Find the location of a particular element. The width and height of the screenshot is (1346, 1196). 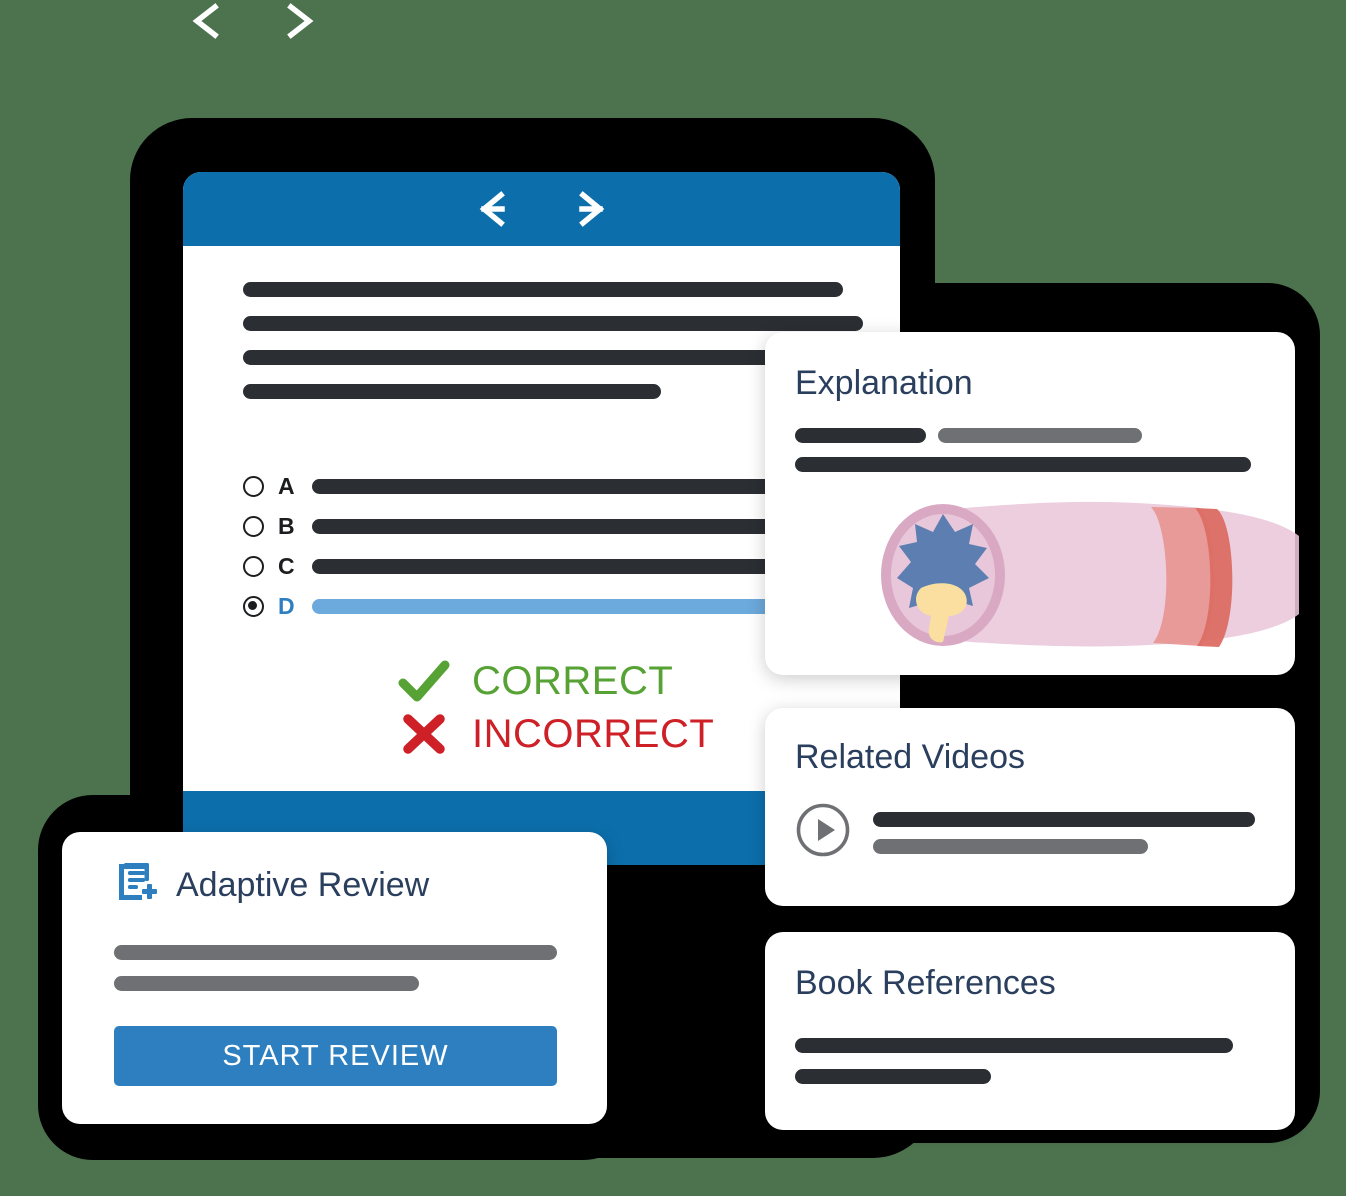

video-list-item is located at coordinates (1030, 832).